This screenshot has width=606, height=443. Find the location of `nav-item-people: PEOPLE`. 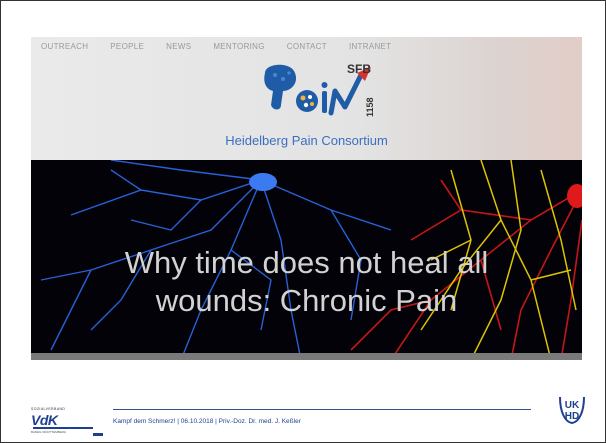

nav-item-people: PEOPLE is located at coordinates (127, 46).